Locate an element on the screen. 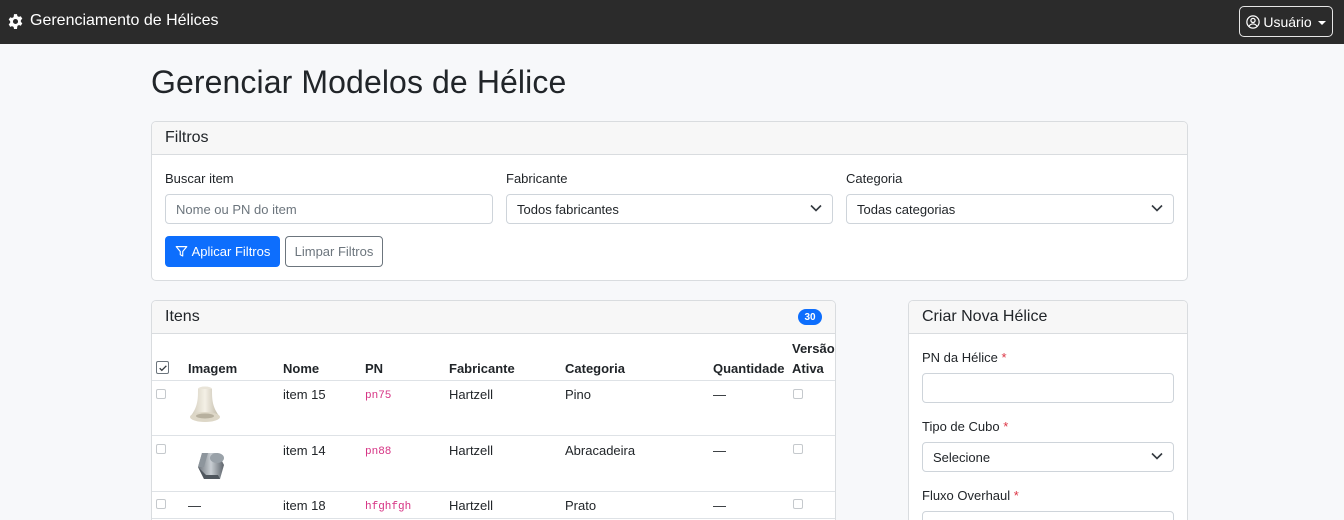 The width and height of the screenshot is (1344, 520). column-header-active-version-line2: Ativa is located at coordinates (808, 368).